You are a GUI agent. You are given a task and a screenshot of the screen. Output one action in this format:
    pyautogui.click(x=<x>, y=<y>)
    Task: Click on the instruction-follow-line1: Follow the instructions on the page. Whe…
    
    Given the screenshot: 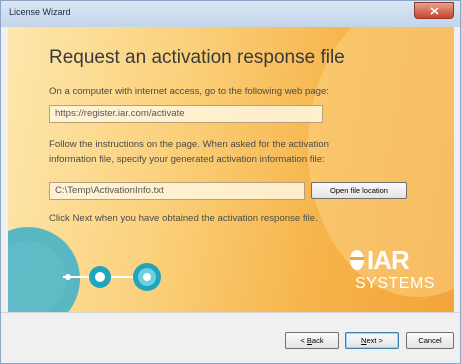 What is the action you would take?
    pyautogui.click(x=189, y=144)
    